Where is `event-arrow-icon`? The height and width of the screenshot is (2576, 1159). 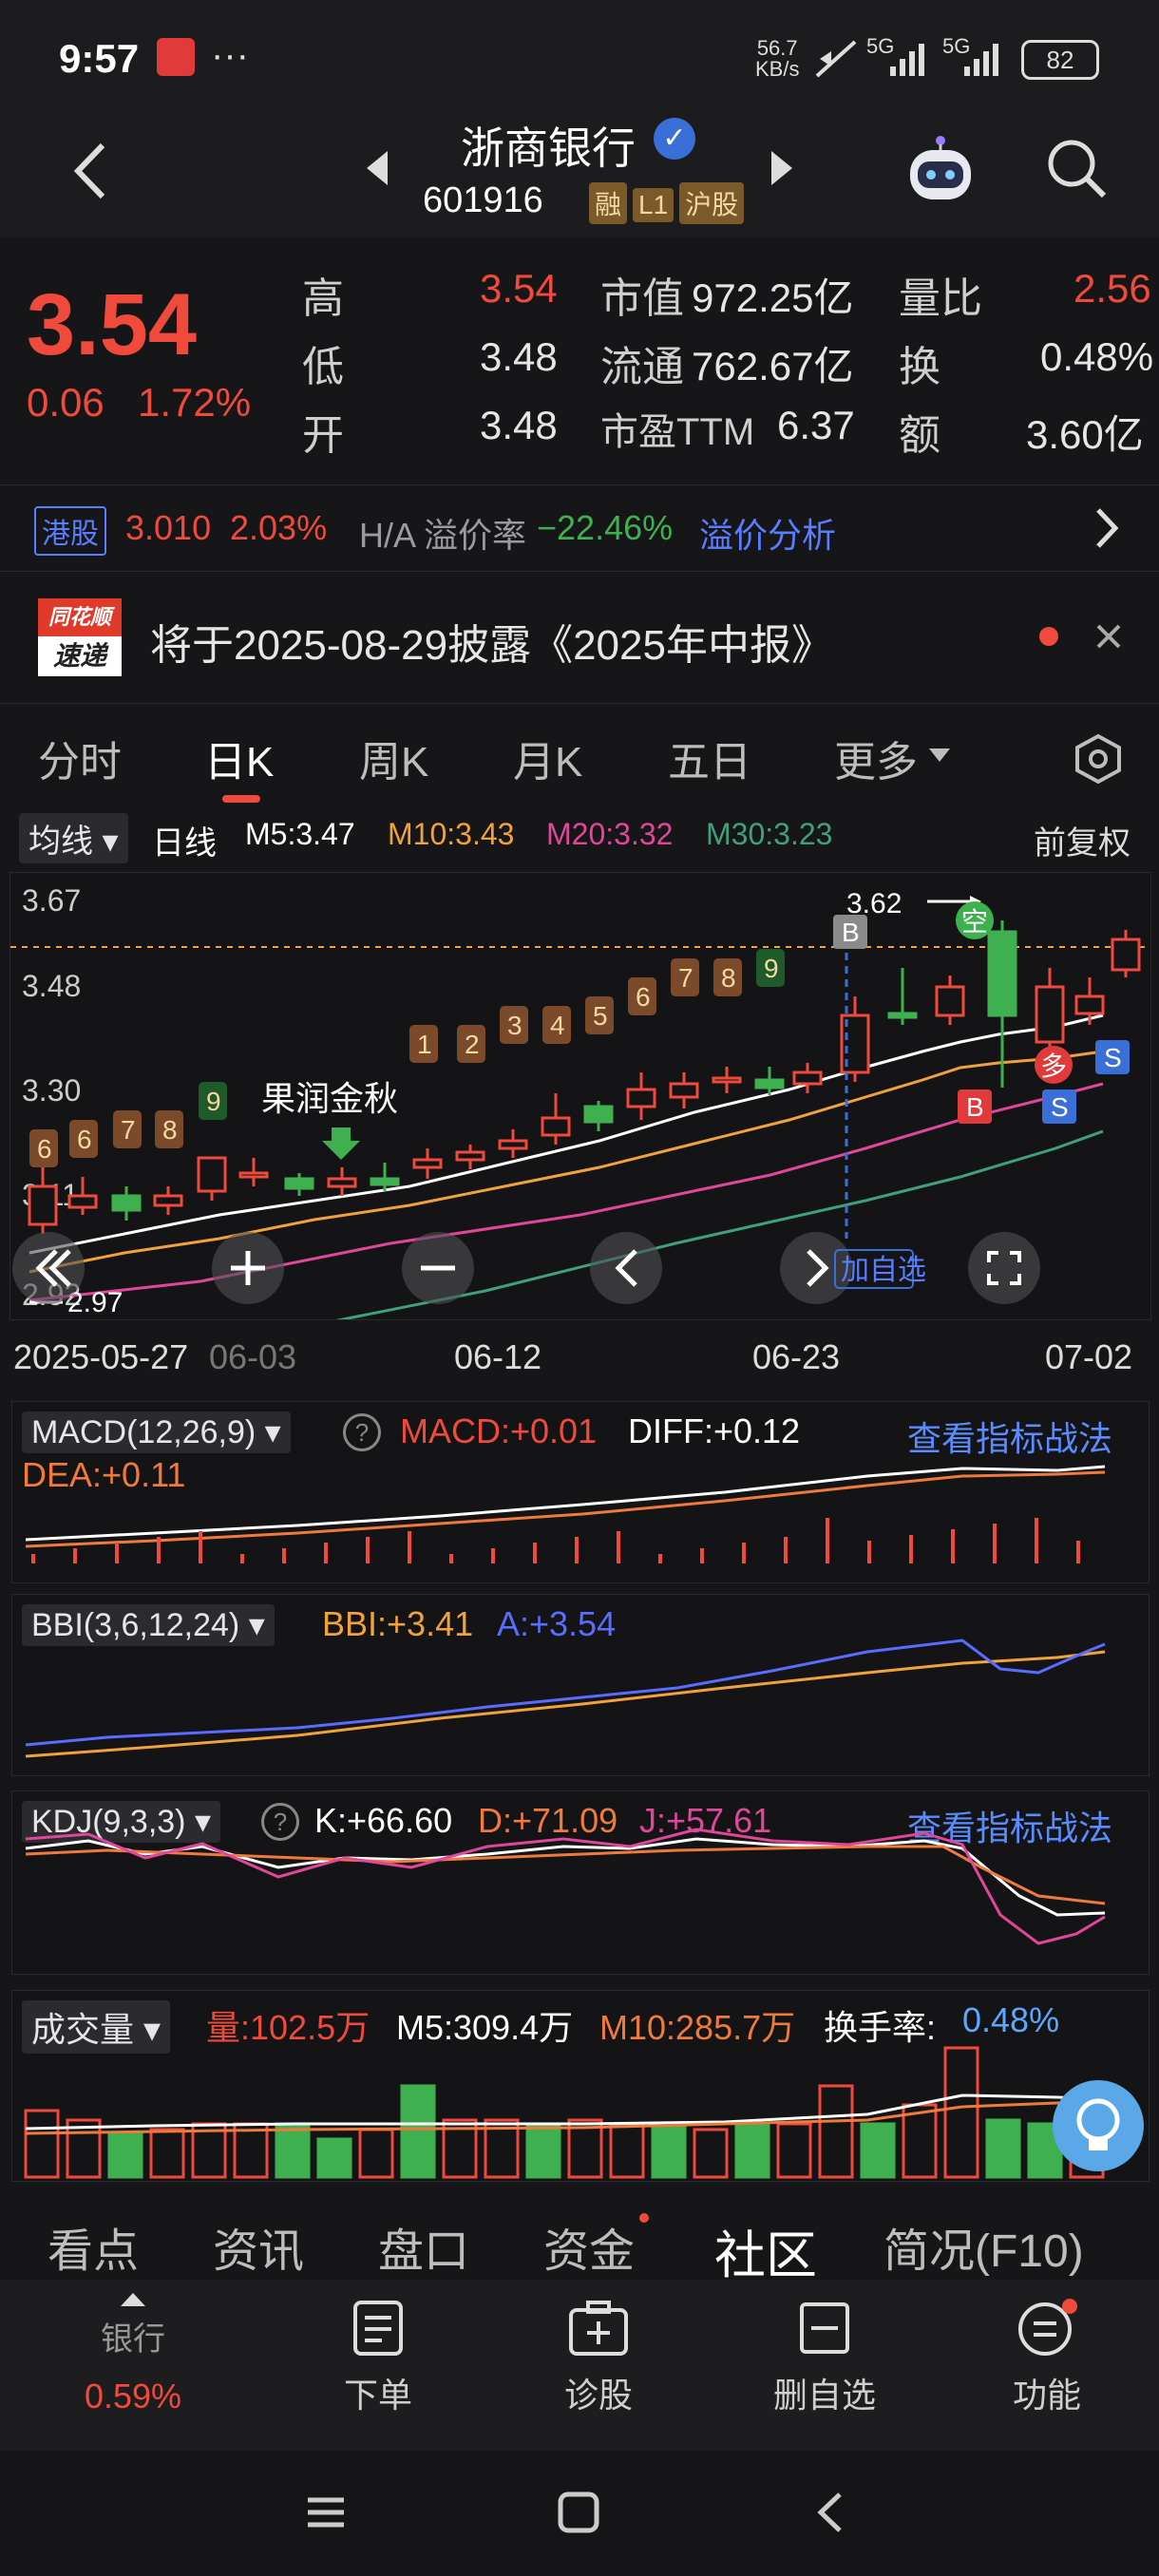 event-arrow-icon is located at coordinates (341, 1143).